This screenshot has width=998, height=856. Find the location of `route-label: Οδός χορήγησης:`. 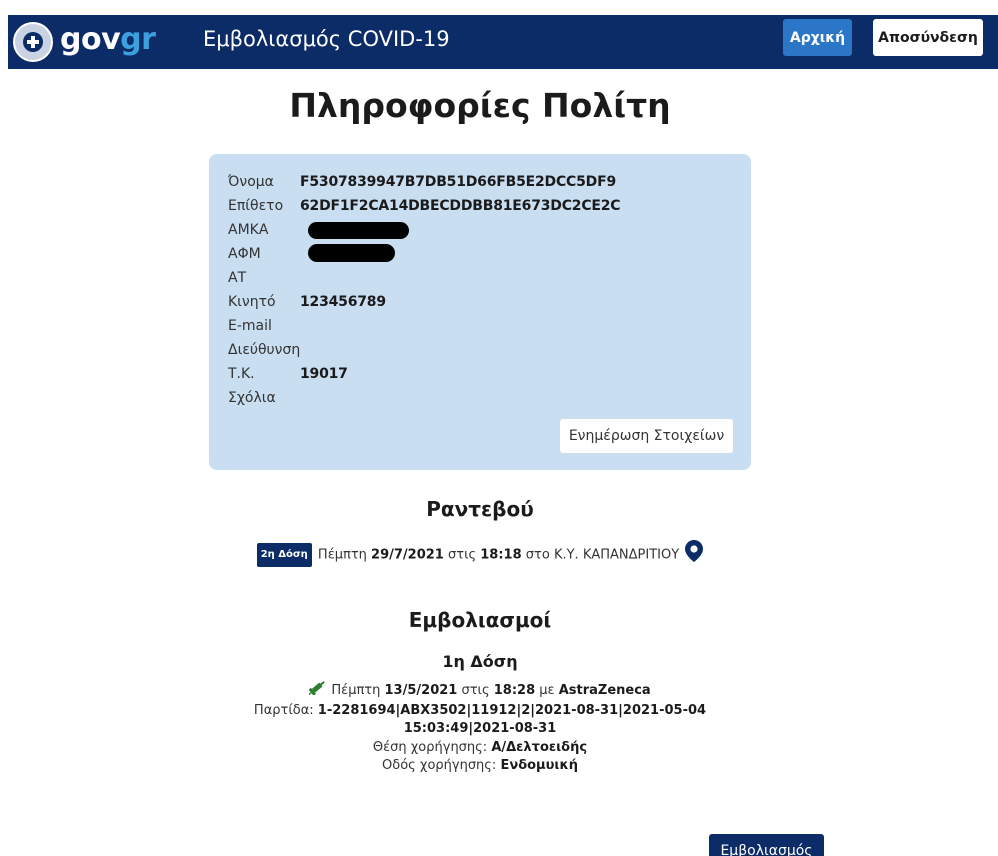

route-label: Οδός χορήγησης: is located at coordinates (439, 765).